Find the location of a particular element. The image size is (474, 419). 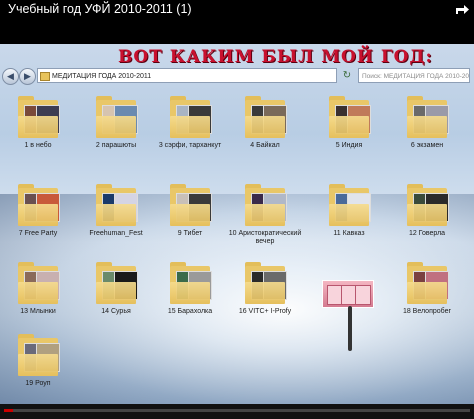

folder-label: 15 Барахолка is located at coordinates (190, 311).